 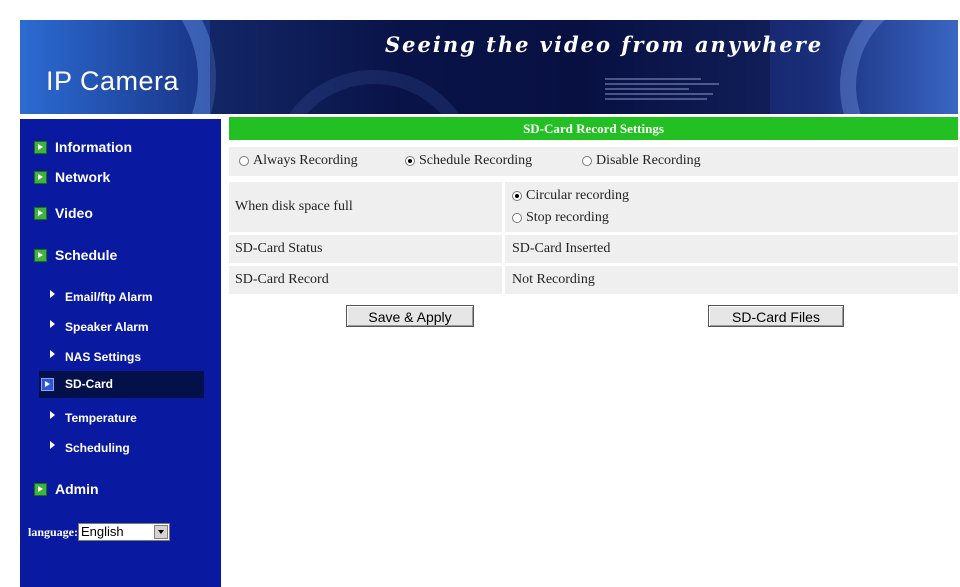 I want to click on nav-nas-settings: NAS Settings, so click(x=95, y=357).